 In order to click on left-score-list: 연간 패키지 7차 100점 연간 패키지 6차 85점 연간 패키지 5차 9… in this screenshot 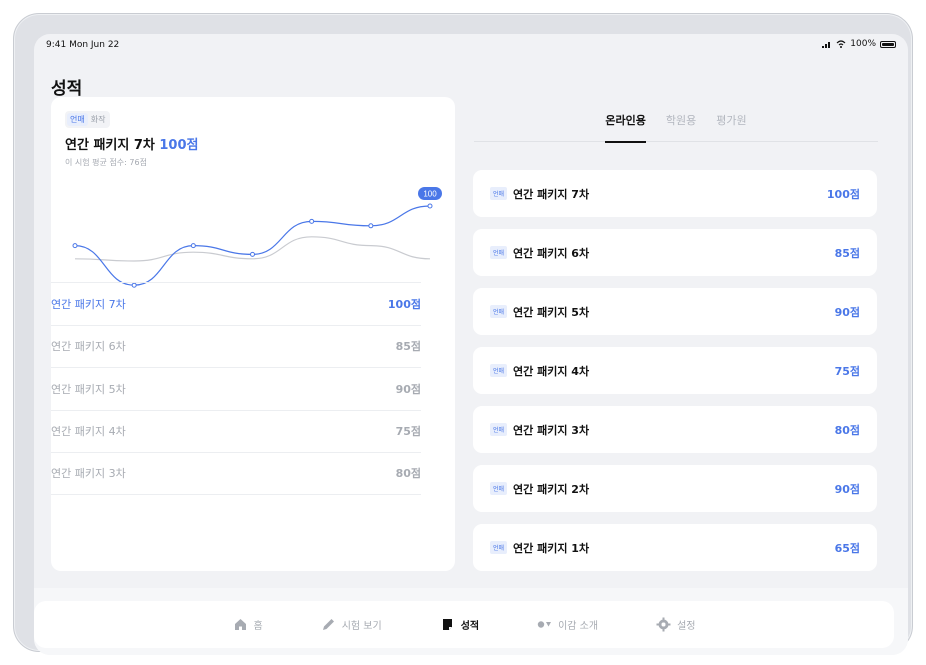, I will do `click(236, 388)`.